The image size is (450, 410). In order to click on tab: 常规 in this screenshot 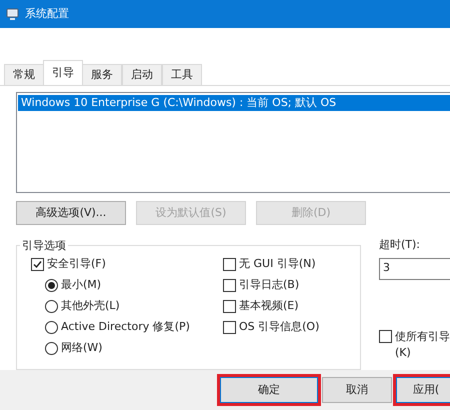, I will do `click(24, 74)`.